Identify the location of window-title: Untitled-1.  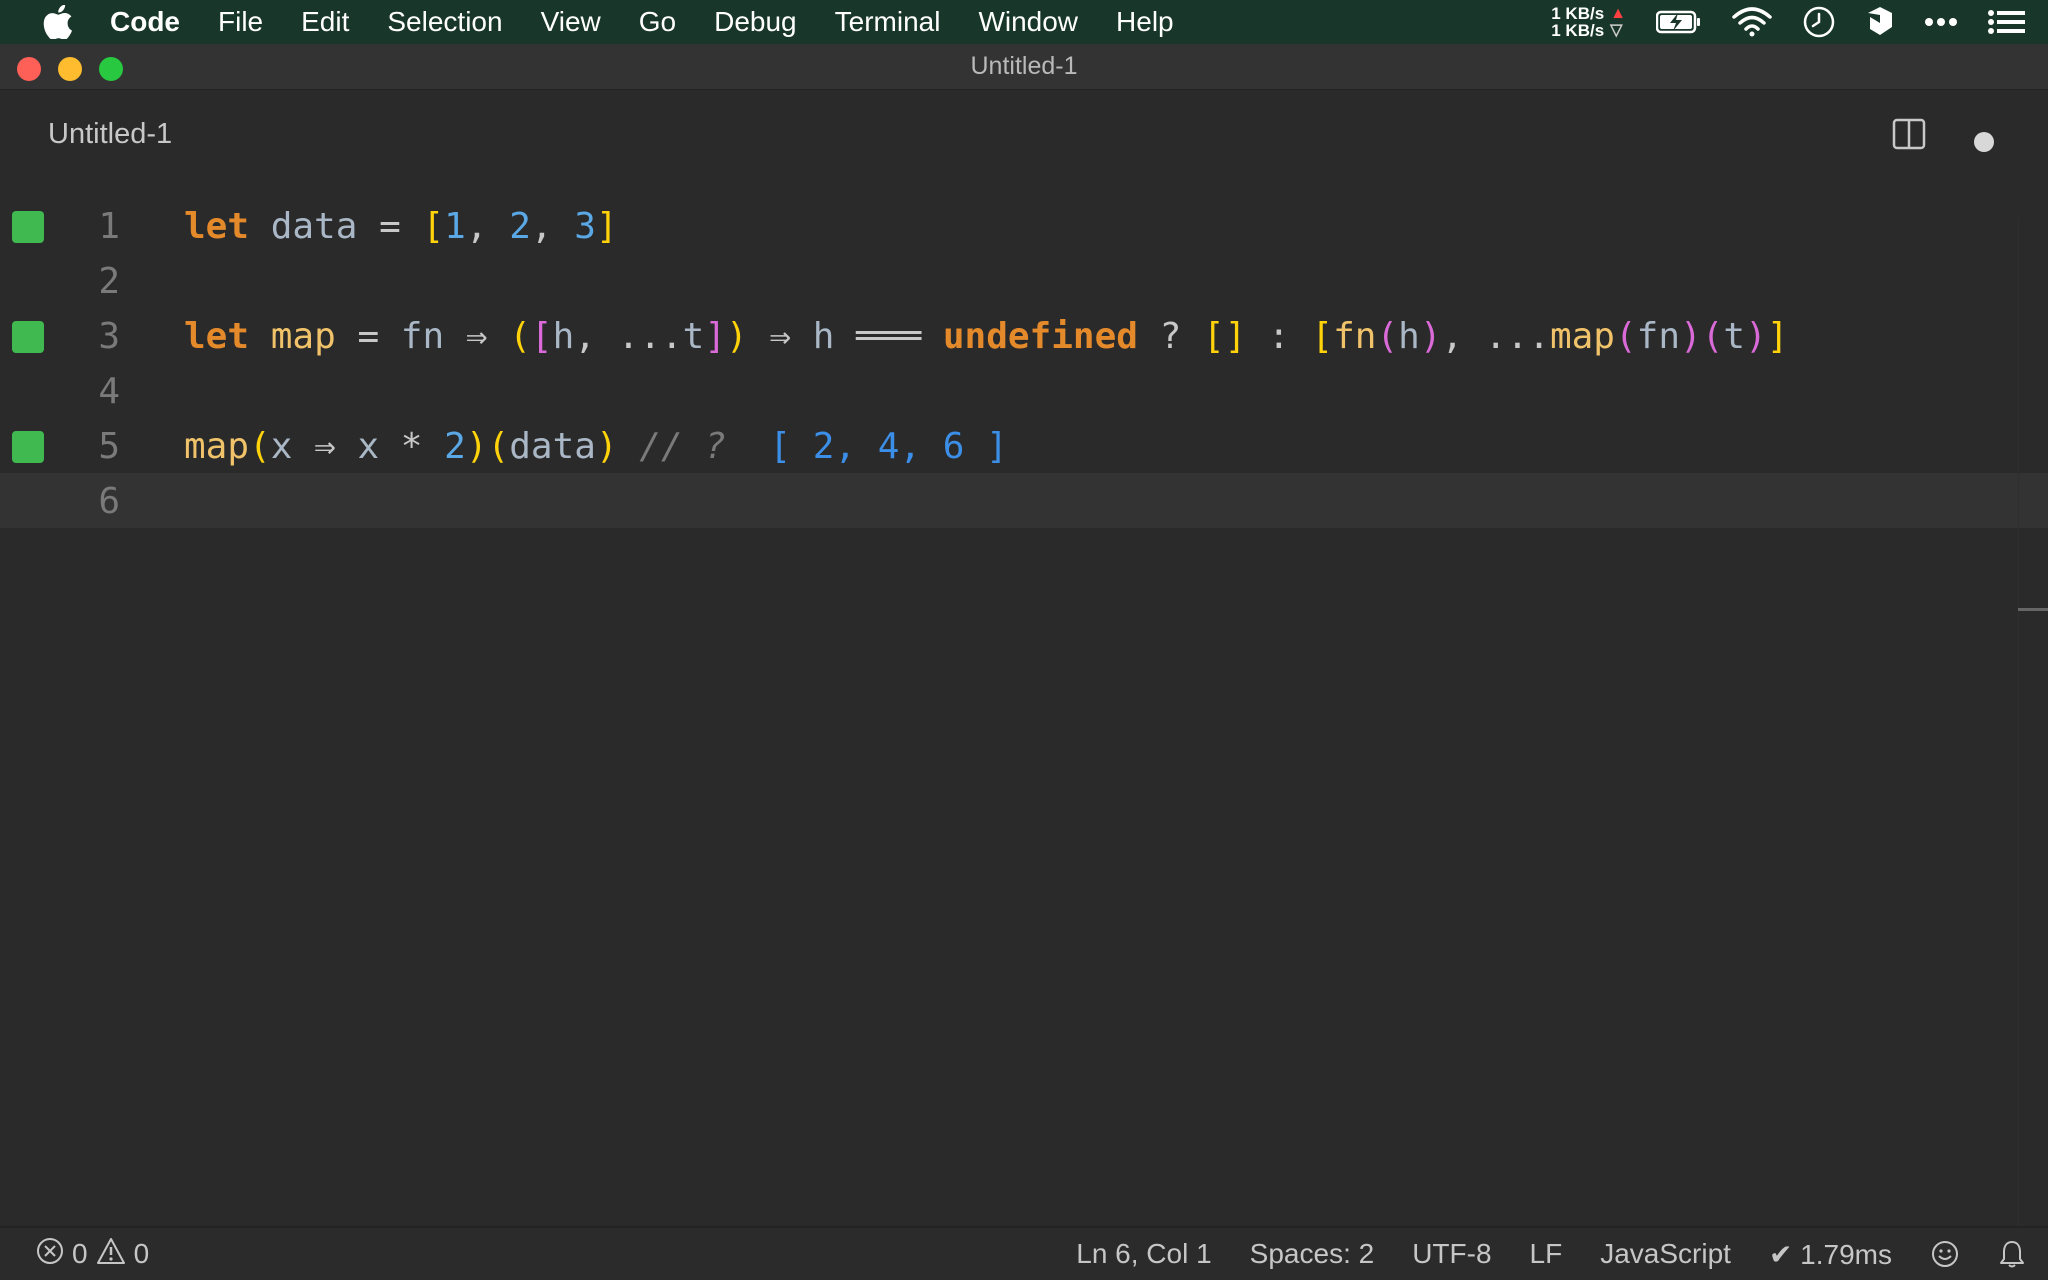
(1024, 66).